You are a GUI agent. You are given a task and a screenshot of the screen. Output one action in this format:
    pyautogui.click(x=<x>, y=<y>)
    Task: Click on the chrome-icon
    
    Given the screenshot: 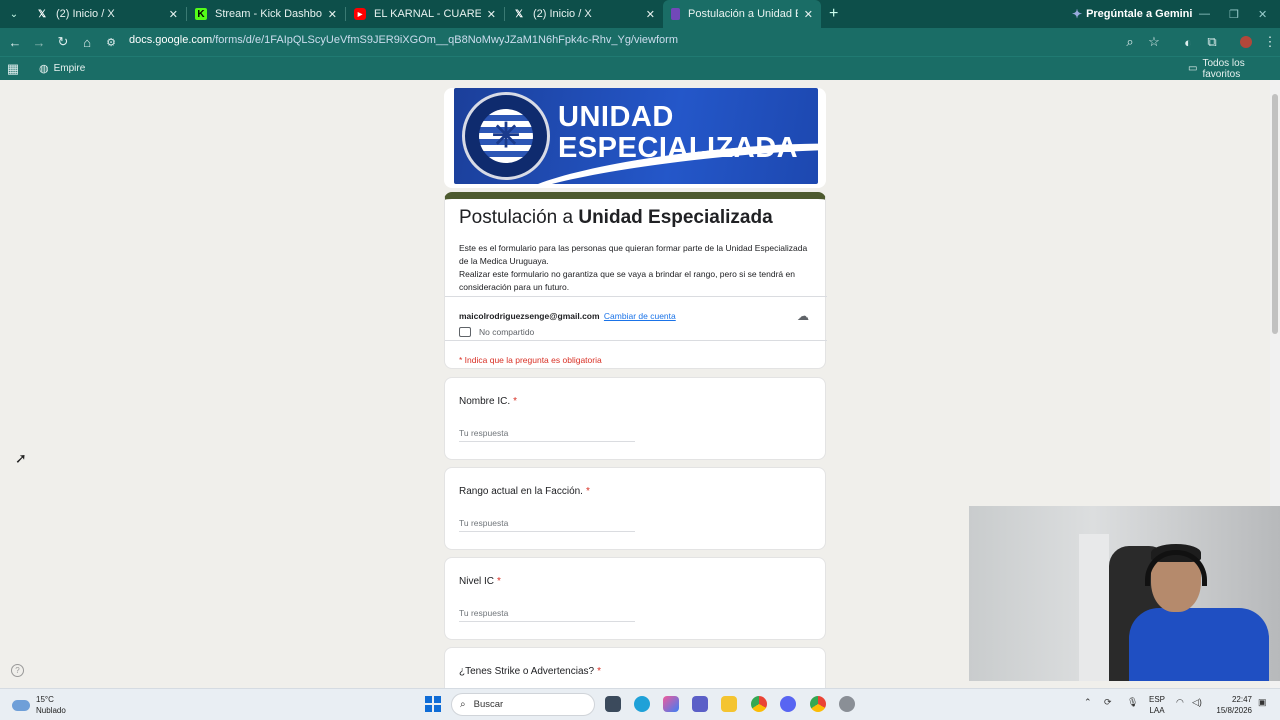 What is the action you would take?
    pyautogui.click(x=759, y=704)
    